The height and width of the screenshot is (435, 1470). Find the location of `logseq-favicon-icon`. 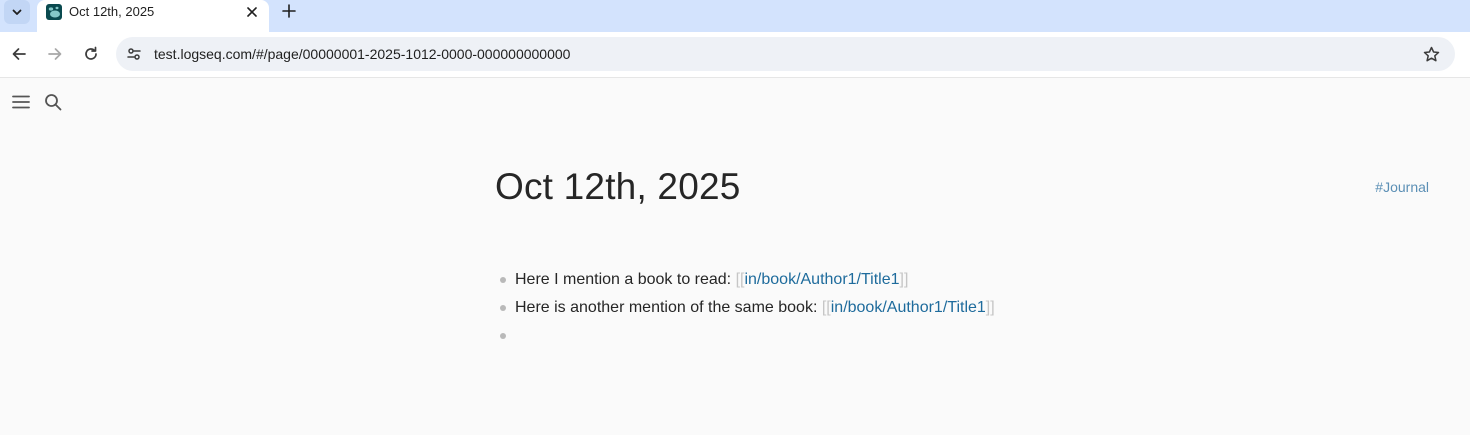

logseq-favicon-icon is located at coordinates (54, 12).